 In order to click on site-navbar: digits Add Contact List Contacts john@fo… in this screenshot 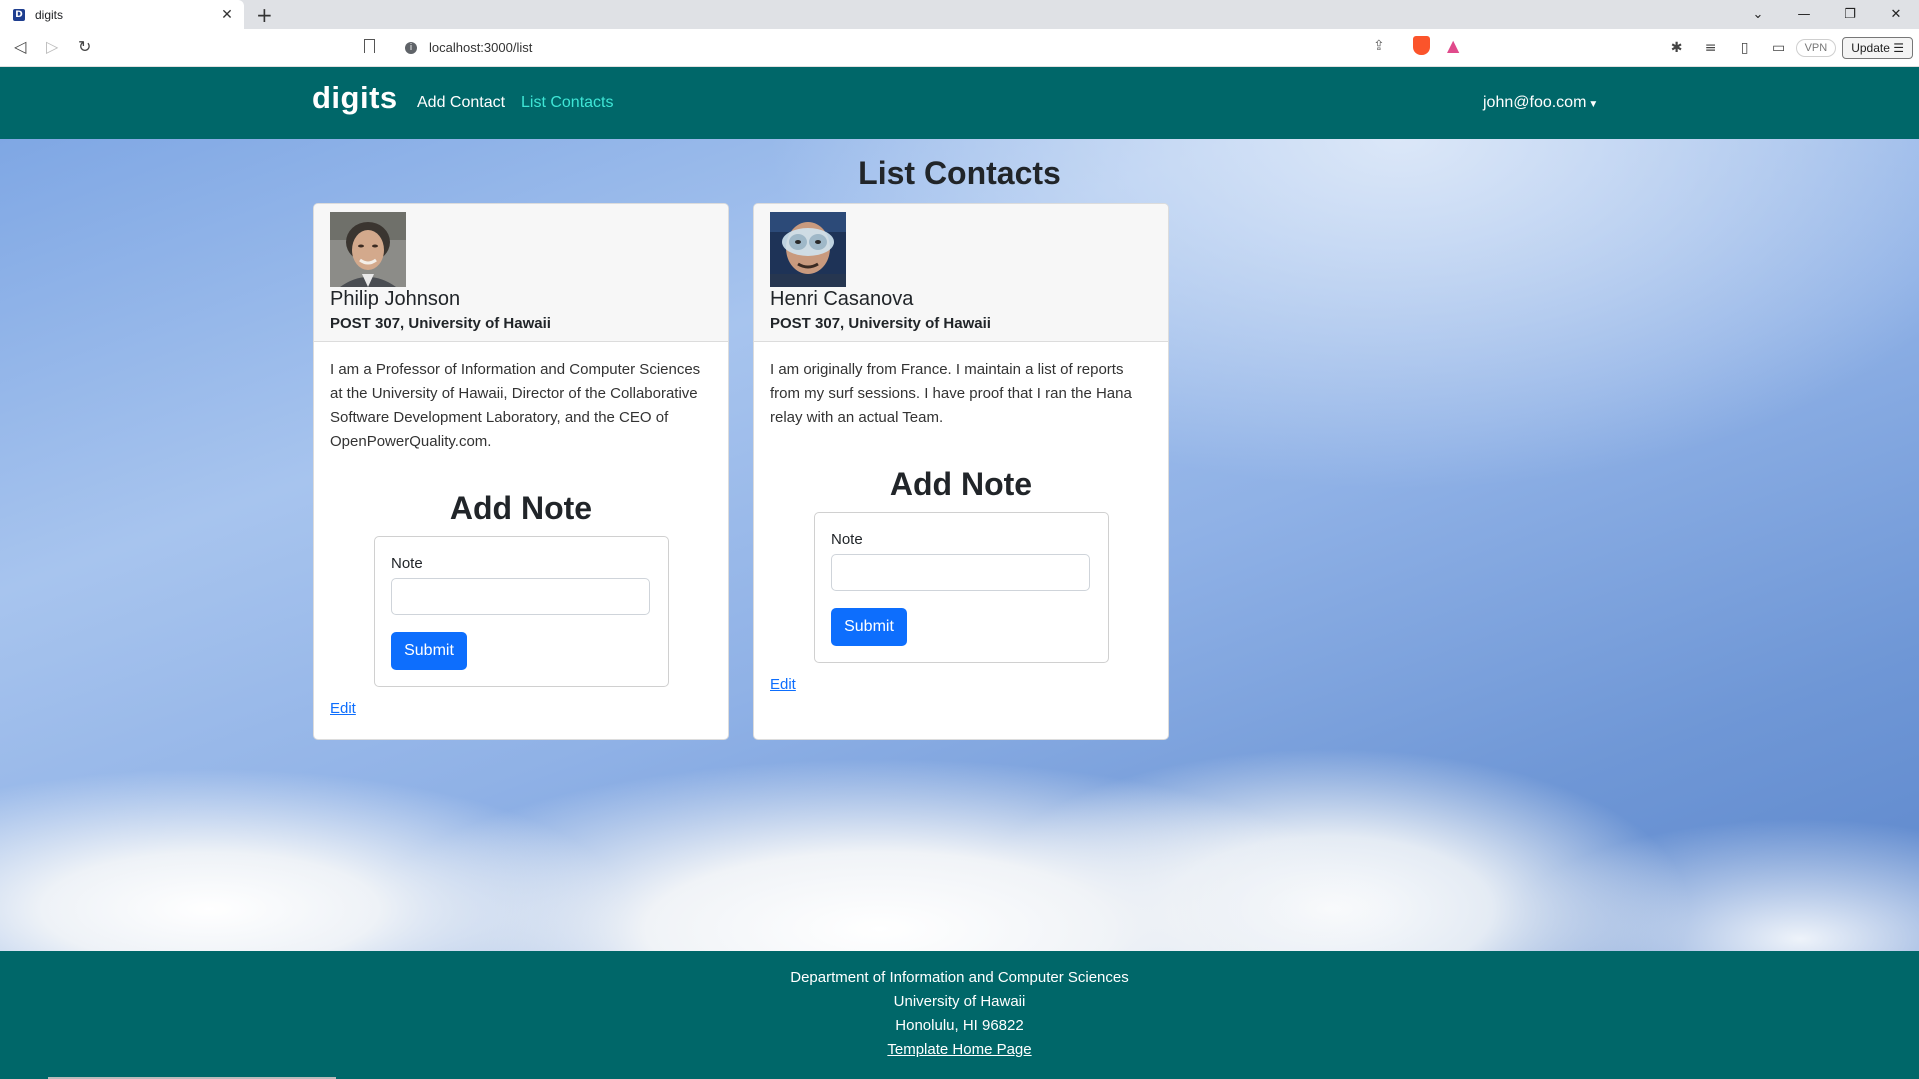, I will do `click(959, 103)`.